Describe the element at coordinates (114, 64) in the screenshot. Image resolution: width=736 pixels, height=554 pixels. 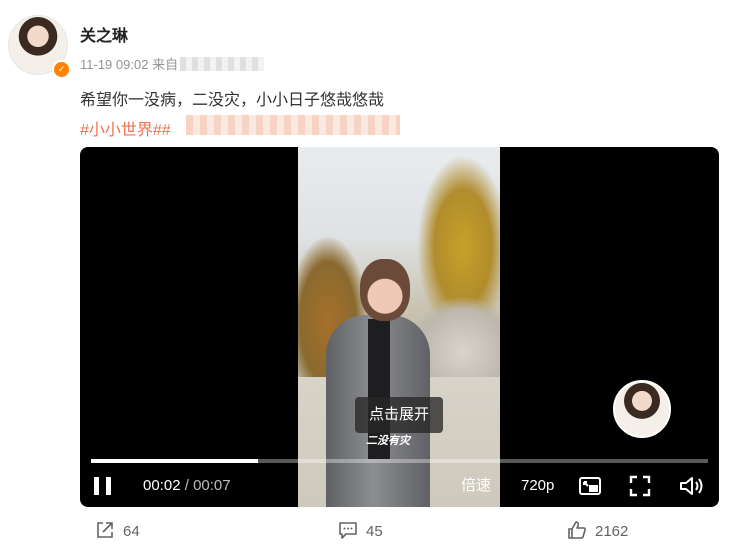
I see `post-timestamp: 11-19 09:02` at that location.